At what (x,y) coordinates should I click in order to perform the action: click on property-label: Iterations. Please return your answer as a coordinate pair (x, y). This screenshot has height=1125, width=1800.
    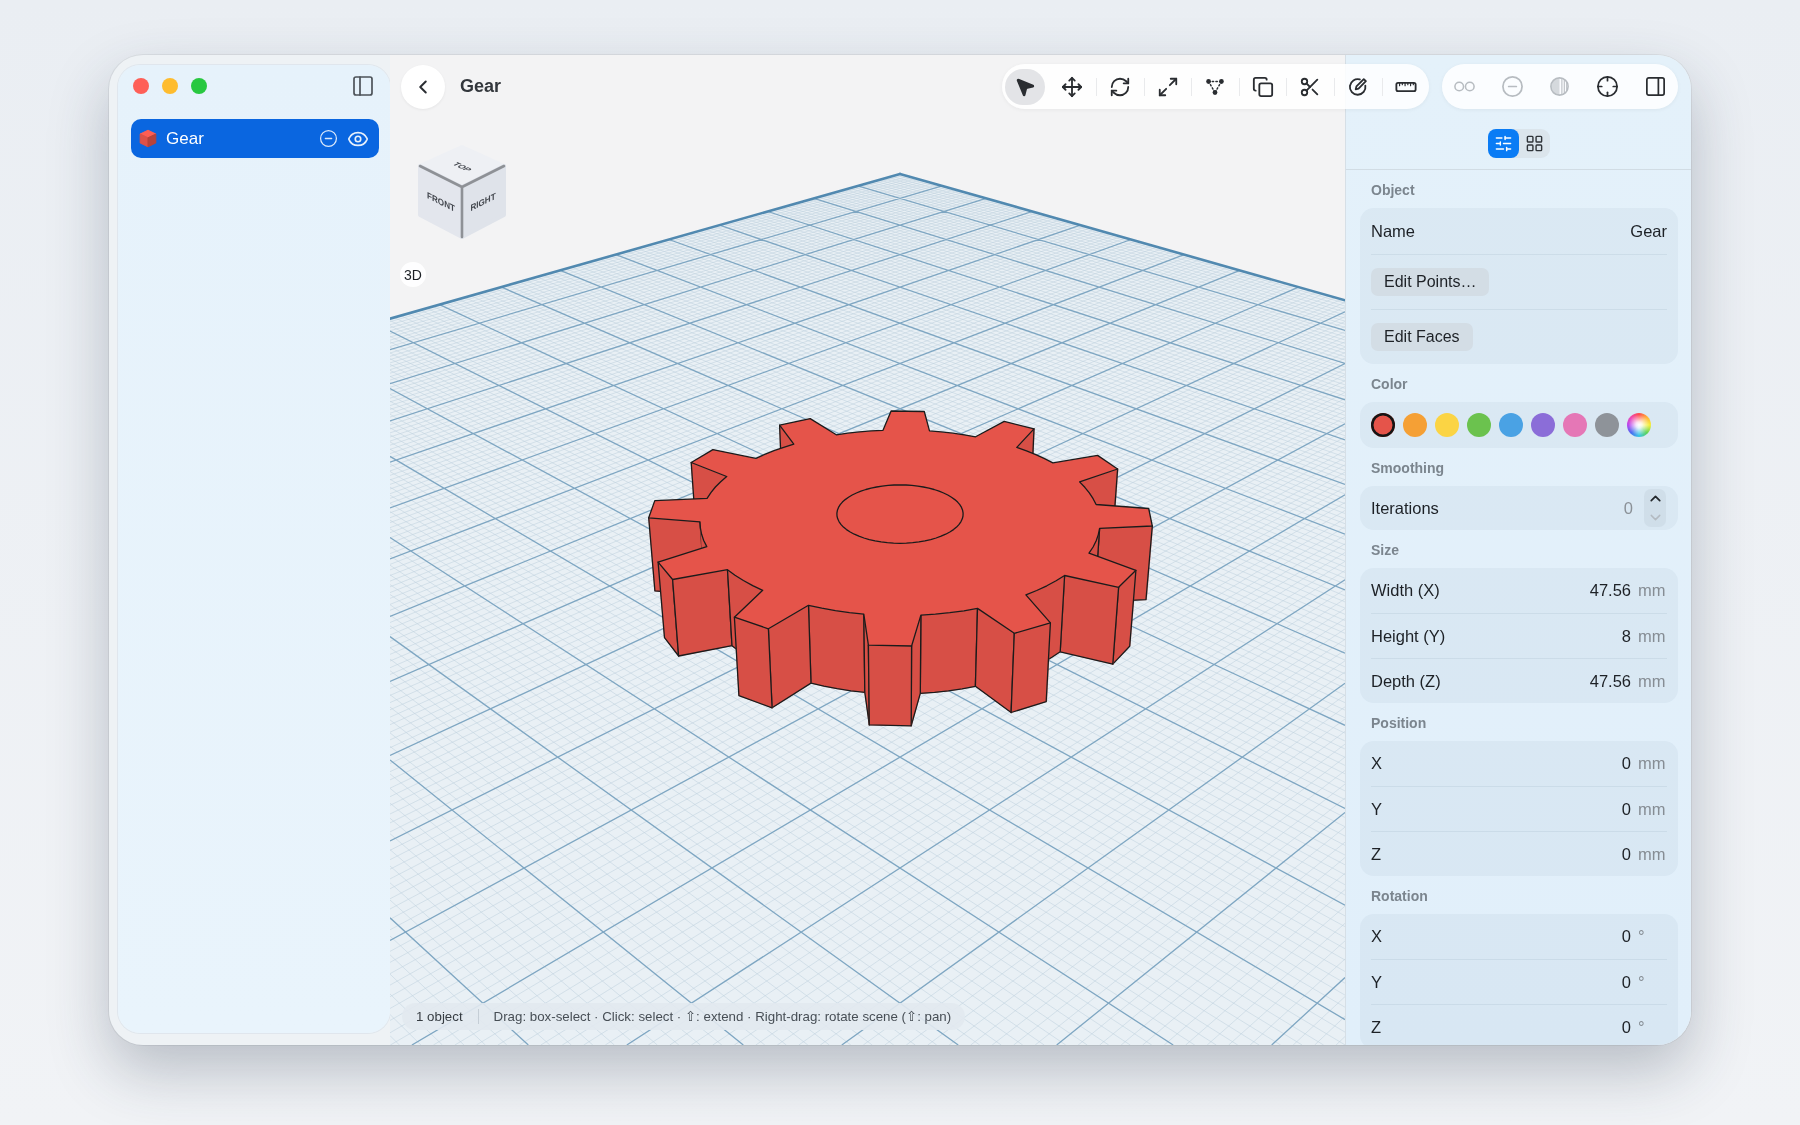
    Looking at the image, I should click on (1405, 508).